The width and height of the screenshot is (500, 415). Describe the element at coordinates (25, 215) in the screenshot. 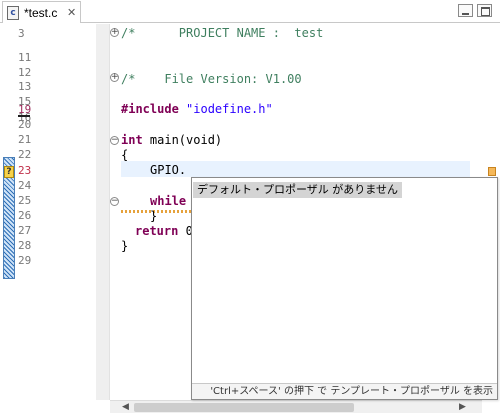

I see `line-number: 26` at that location.